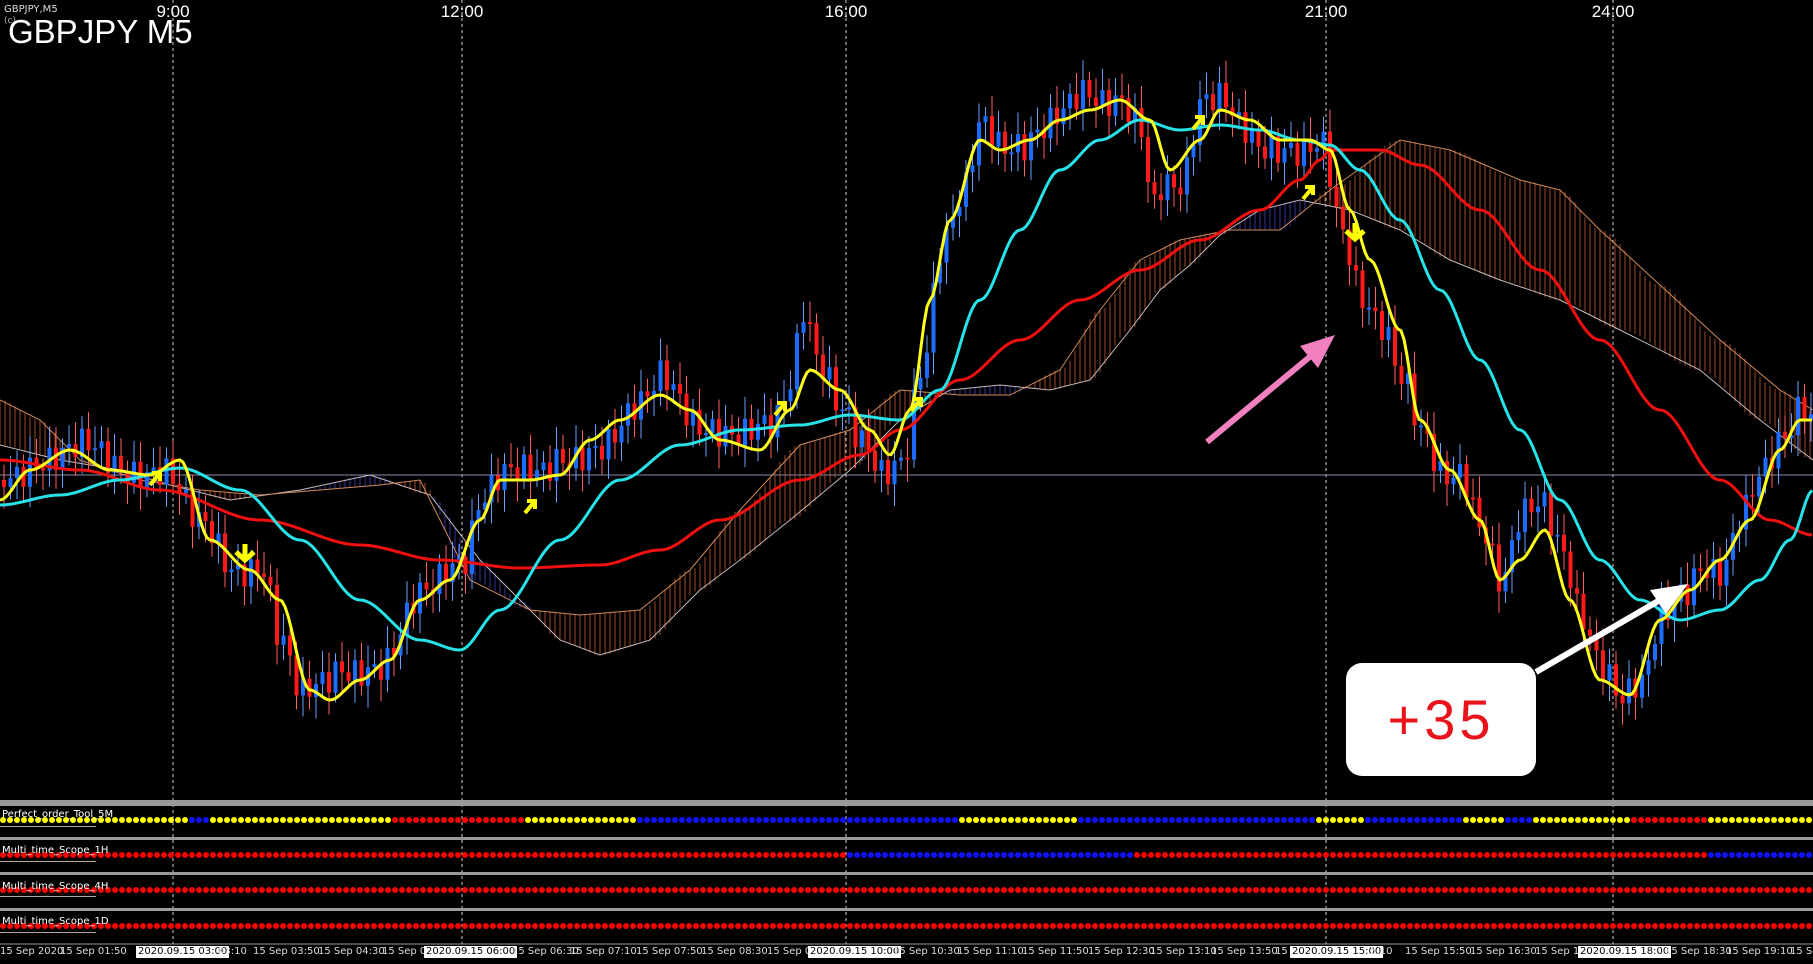 Image resolution: width=1813 pixels, height=964 pixels. Describe the element at coordinates (1244, 951) in the screenshot. I see `x-axis-tick-label: 15 Sep 13:50` at that location.